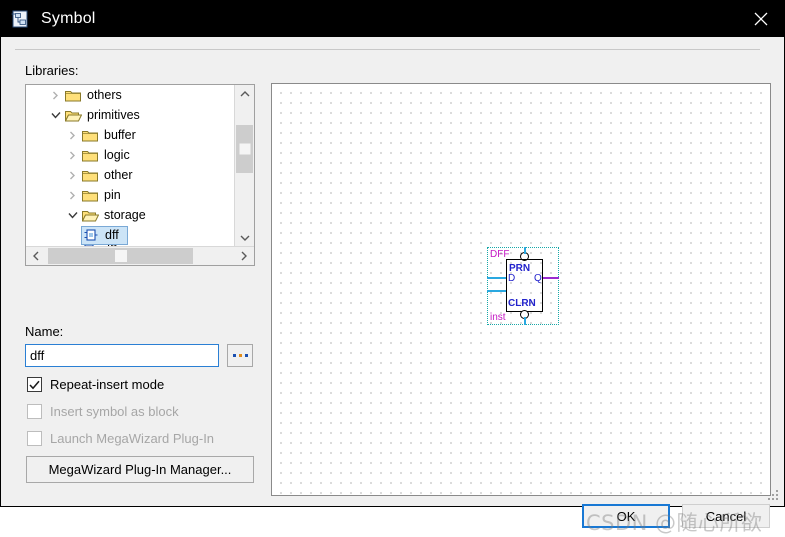  Describe the element at coordinates (122, 355) in the screenshot. I see `name-input` at that location.